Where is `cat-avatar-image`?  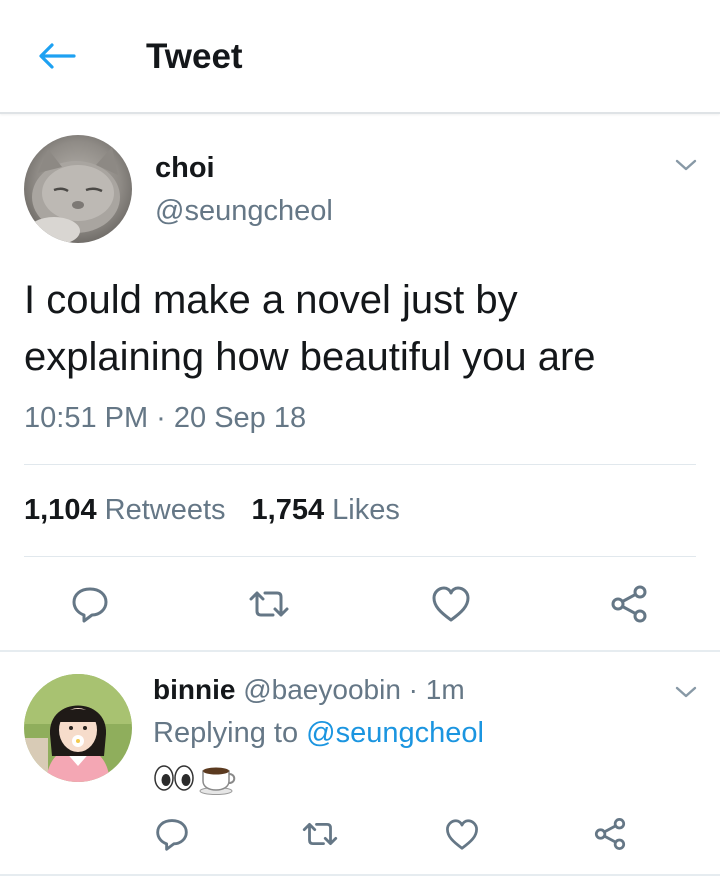 cat-avatar-image is located at coordinates (78, 189).